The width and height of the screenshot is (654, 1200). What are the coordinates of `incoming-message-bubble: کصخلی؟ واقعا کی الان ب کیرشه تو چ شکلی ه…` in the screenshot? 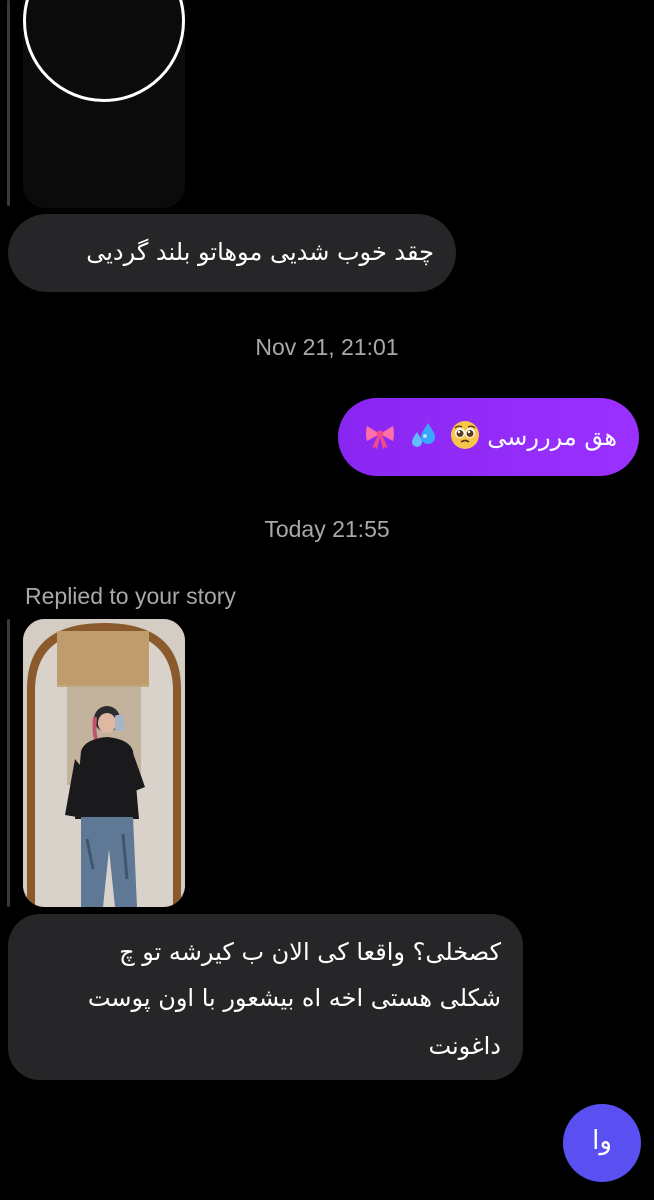 It's located at (265, 997).